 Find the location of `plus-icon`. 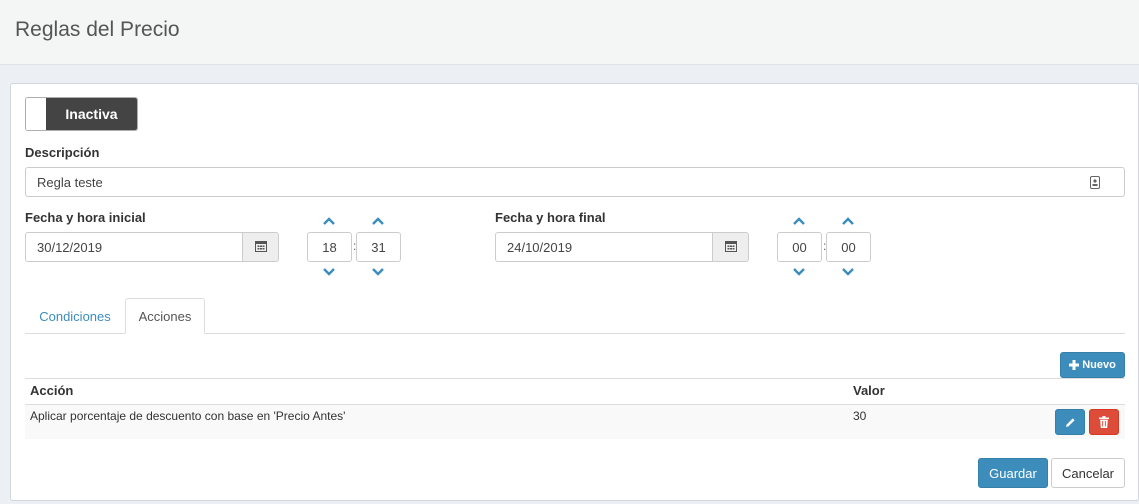

plus-icon is located at coordinates (1074, 365).